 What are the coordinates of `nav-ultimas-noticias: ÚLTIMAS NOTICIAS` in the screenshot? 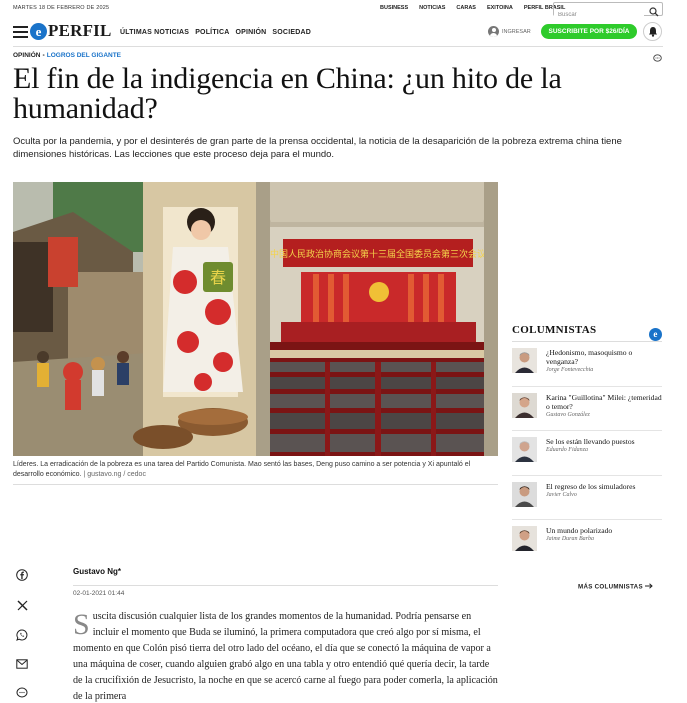 It's located at (154, 32).